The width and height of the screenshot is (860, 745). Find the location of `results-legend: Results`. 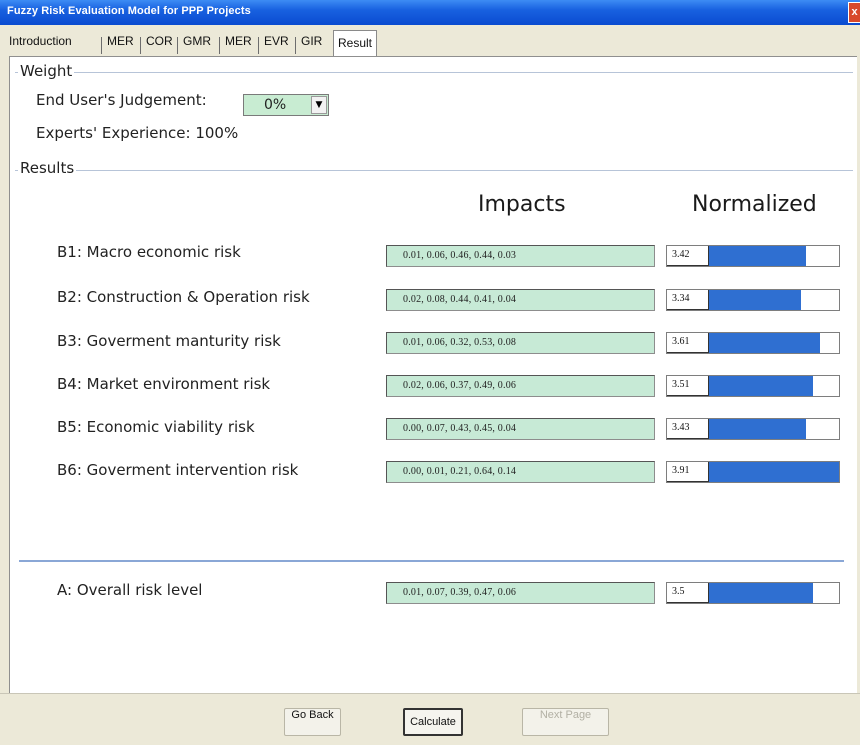

results-legend: Results is located at coordinates (47, 168).